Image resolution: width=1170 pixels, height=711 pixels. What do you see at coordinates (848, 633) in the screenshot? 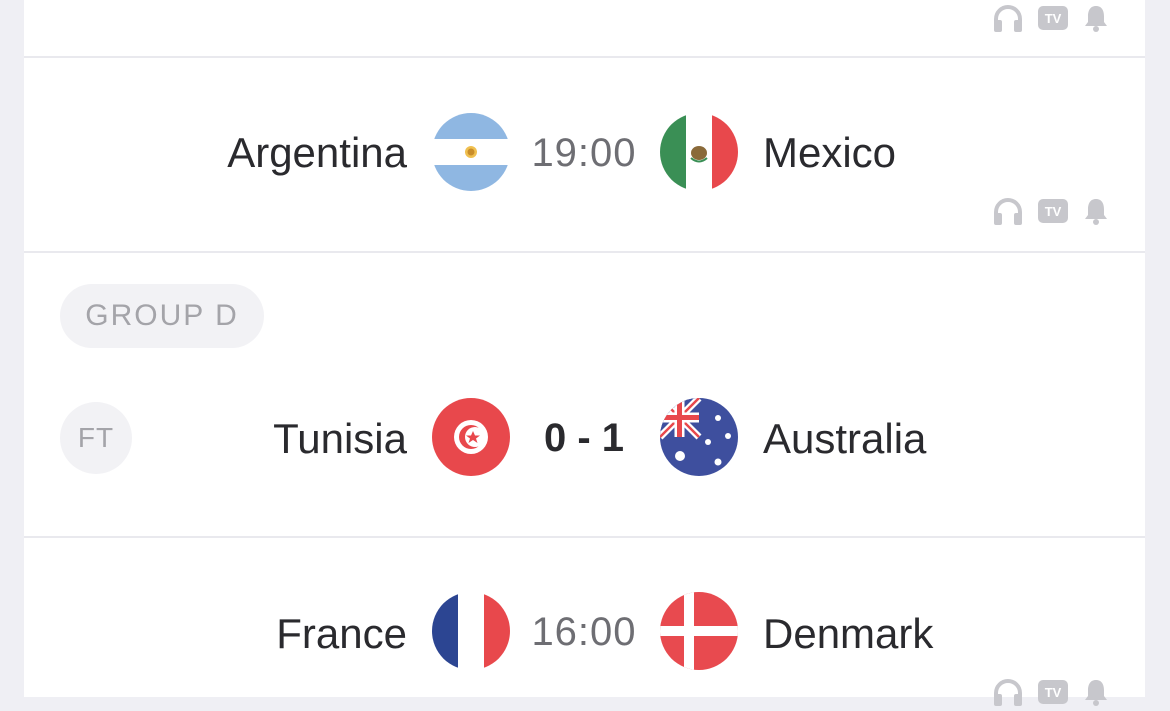
I see `away-team-name: Denmark` at bounding box center [848, 633].